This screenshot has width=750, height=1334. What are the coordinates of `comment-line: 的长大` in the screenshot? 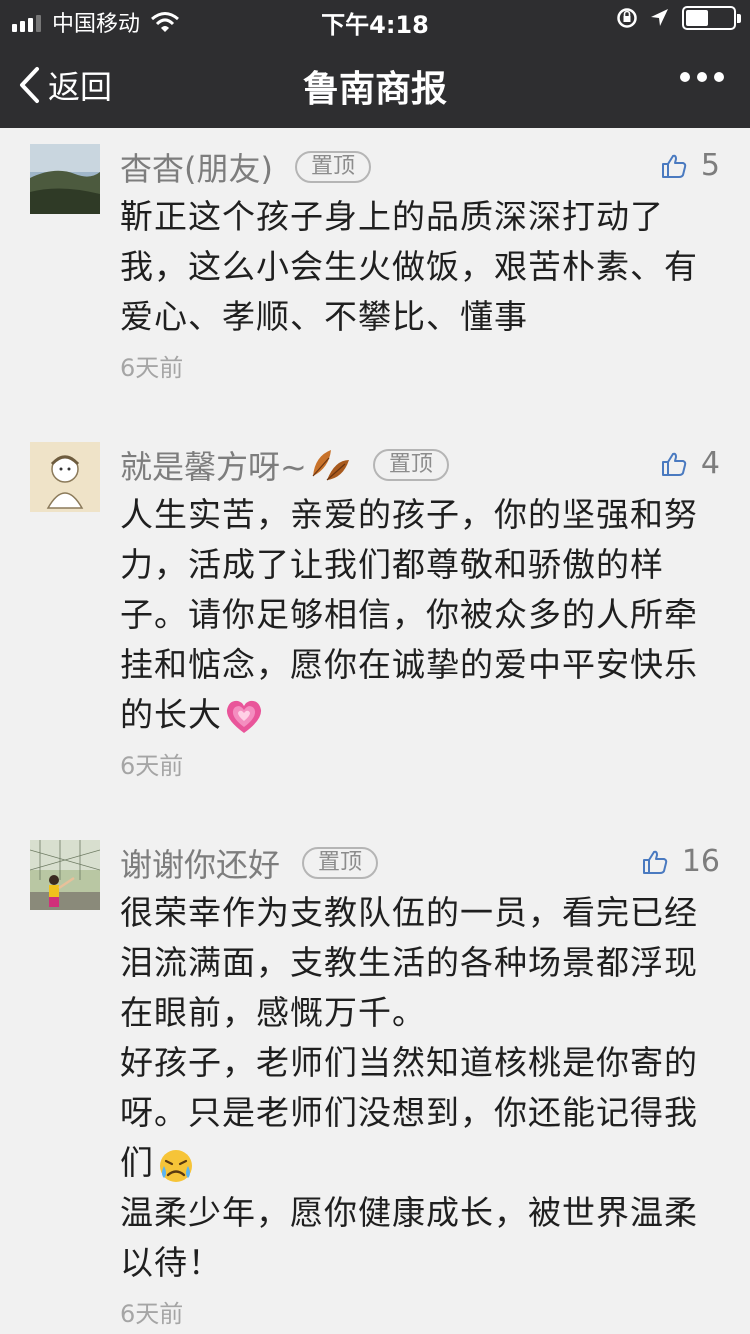 It's located at (421, 715).